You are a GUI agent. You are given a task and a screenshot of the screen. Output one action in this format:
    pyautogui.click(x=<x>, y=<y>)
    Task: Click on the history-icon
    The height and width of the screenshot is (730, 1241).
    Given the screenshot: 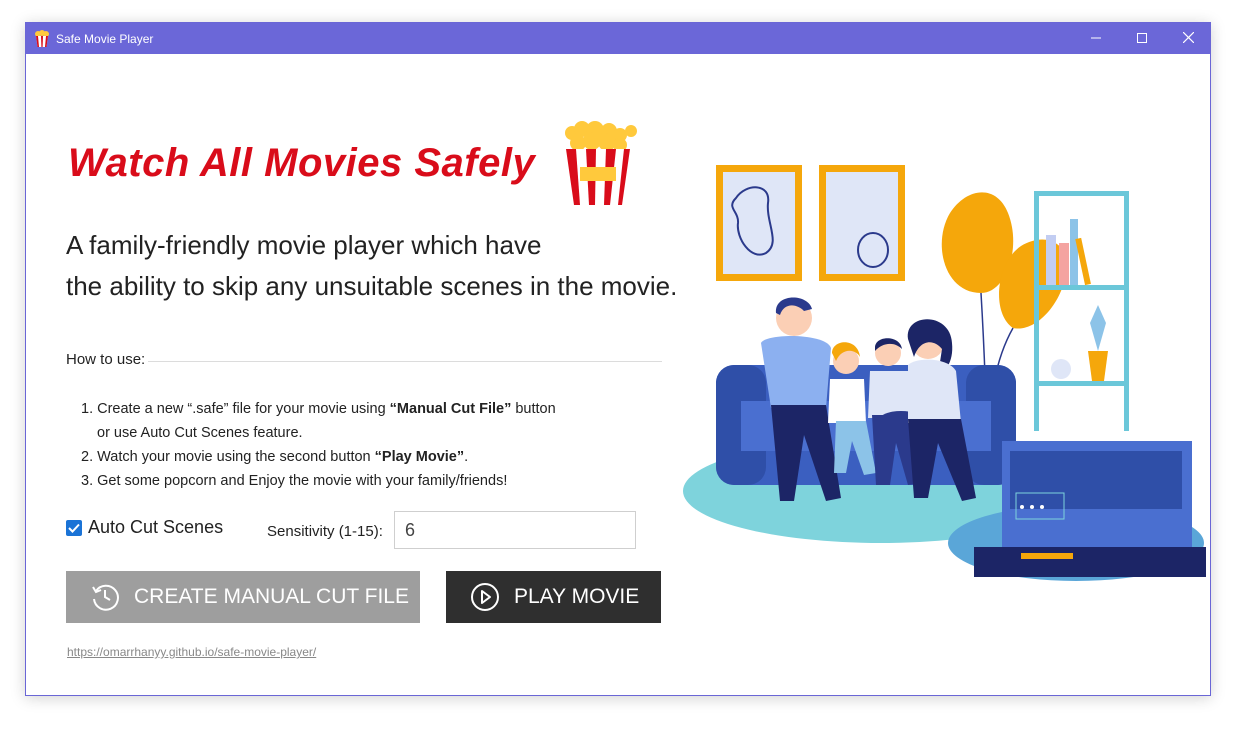 What is the action you would take?
    pyautogui.click(x=105, y=597)
    